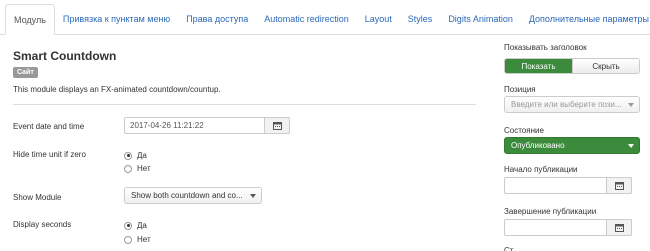 Image resolution: width=650 pixels, height=251 pixels. I want to click on tab-advanced-parameters: Дополнительные параметры, so click(585, 19).